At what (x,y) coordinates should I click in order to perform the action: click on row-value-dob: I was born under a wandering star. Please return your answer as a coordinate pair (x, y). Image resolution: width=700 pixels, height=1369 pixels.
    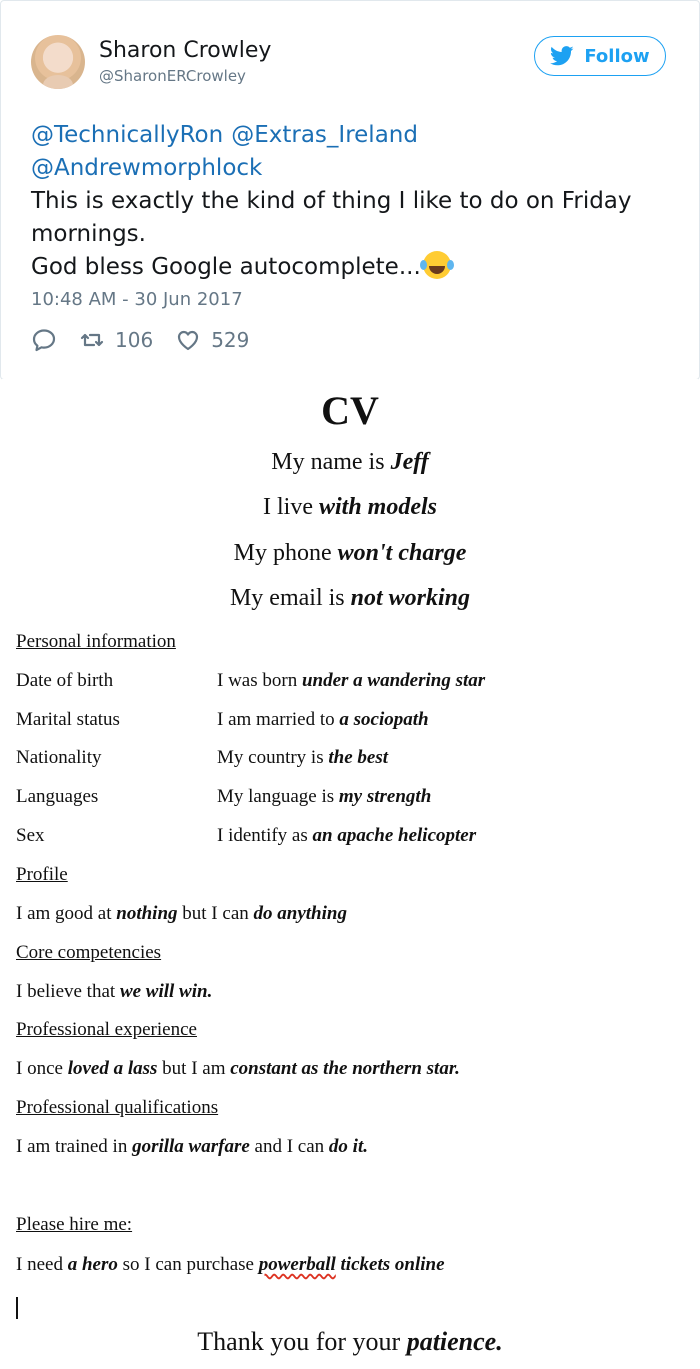
    Looking at the image, I should click on (351, 681).